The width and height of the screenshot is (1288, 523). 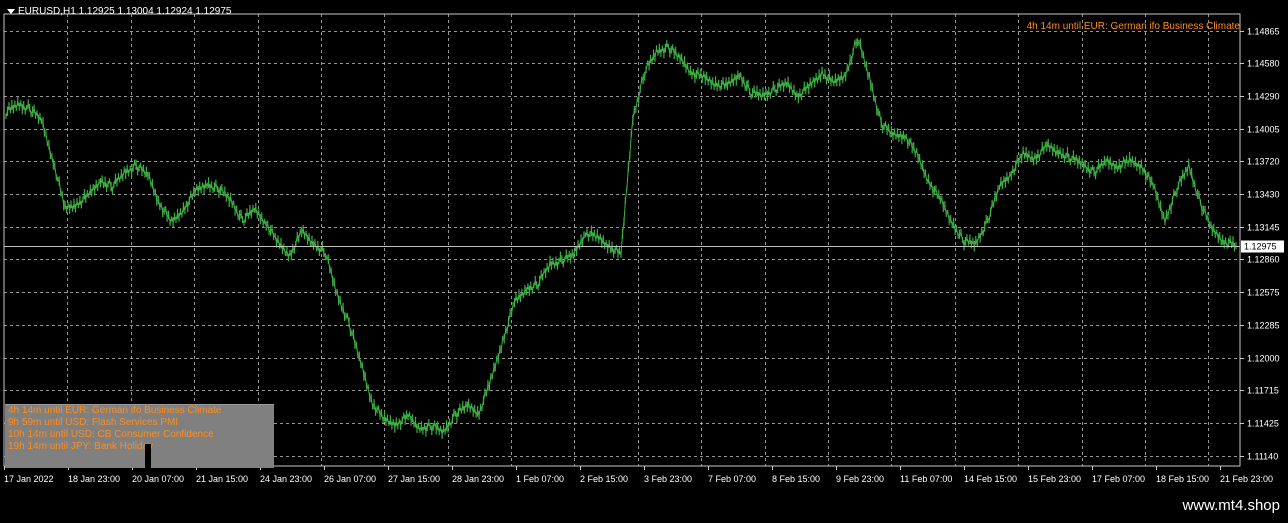 I want to click on price-tick-label: 1.13720, so click(x=1263, y=162).